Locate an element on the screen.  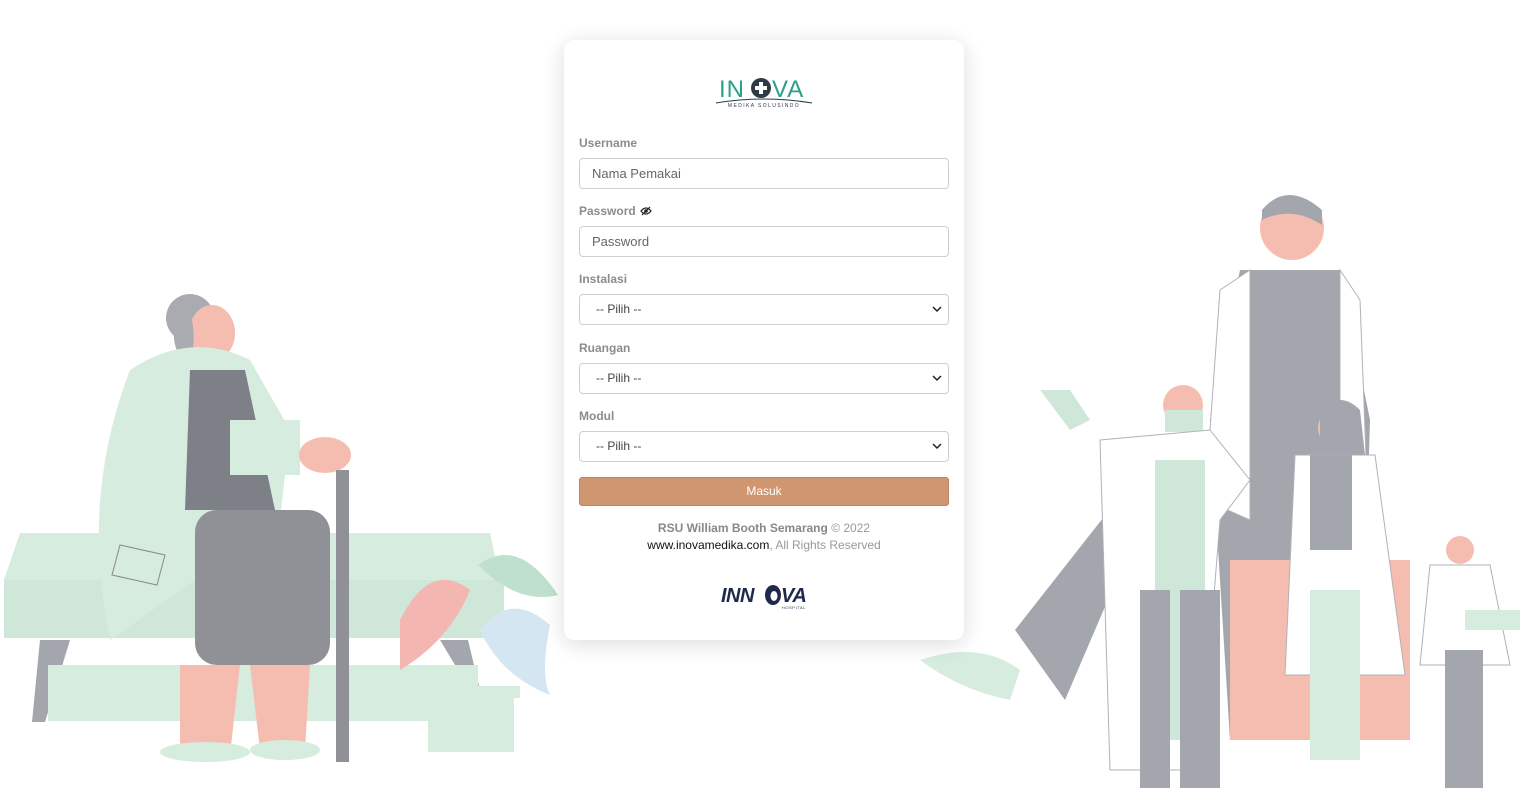
svg-text: INN is located at coordinates (738, 596).